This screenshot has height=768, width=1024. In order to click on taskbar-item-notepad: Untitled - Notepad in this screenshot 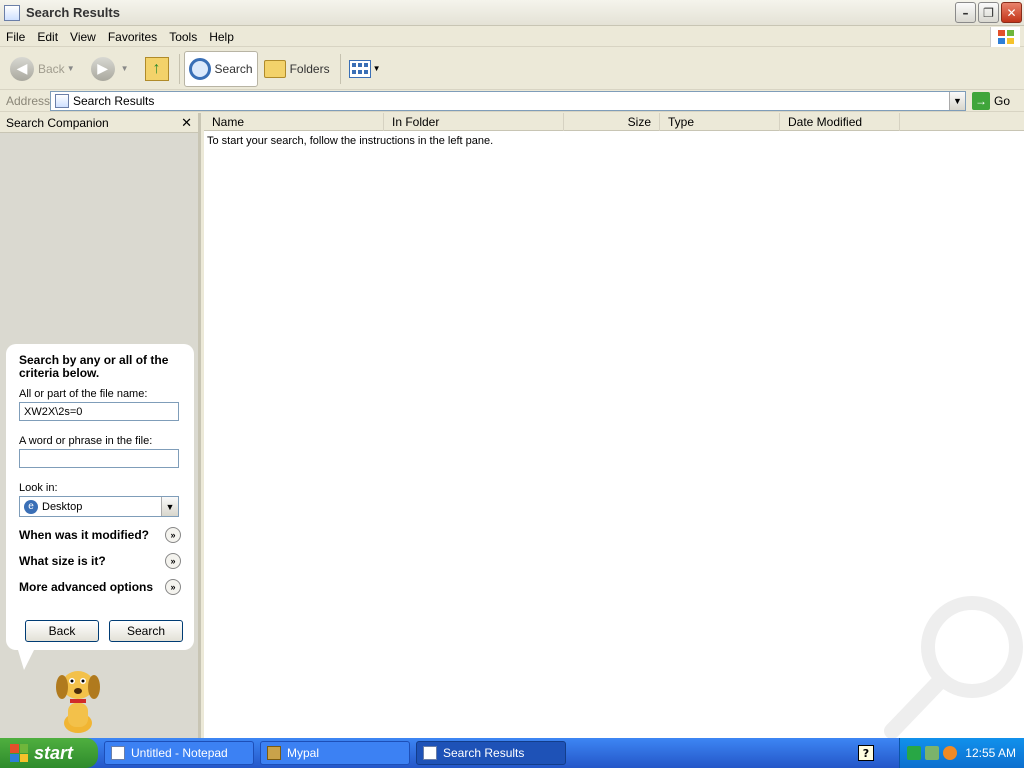, I will do `click(179, 753)`.